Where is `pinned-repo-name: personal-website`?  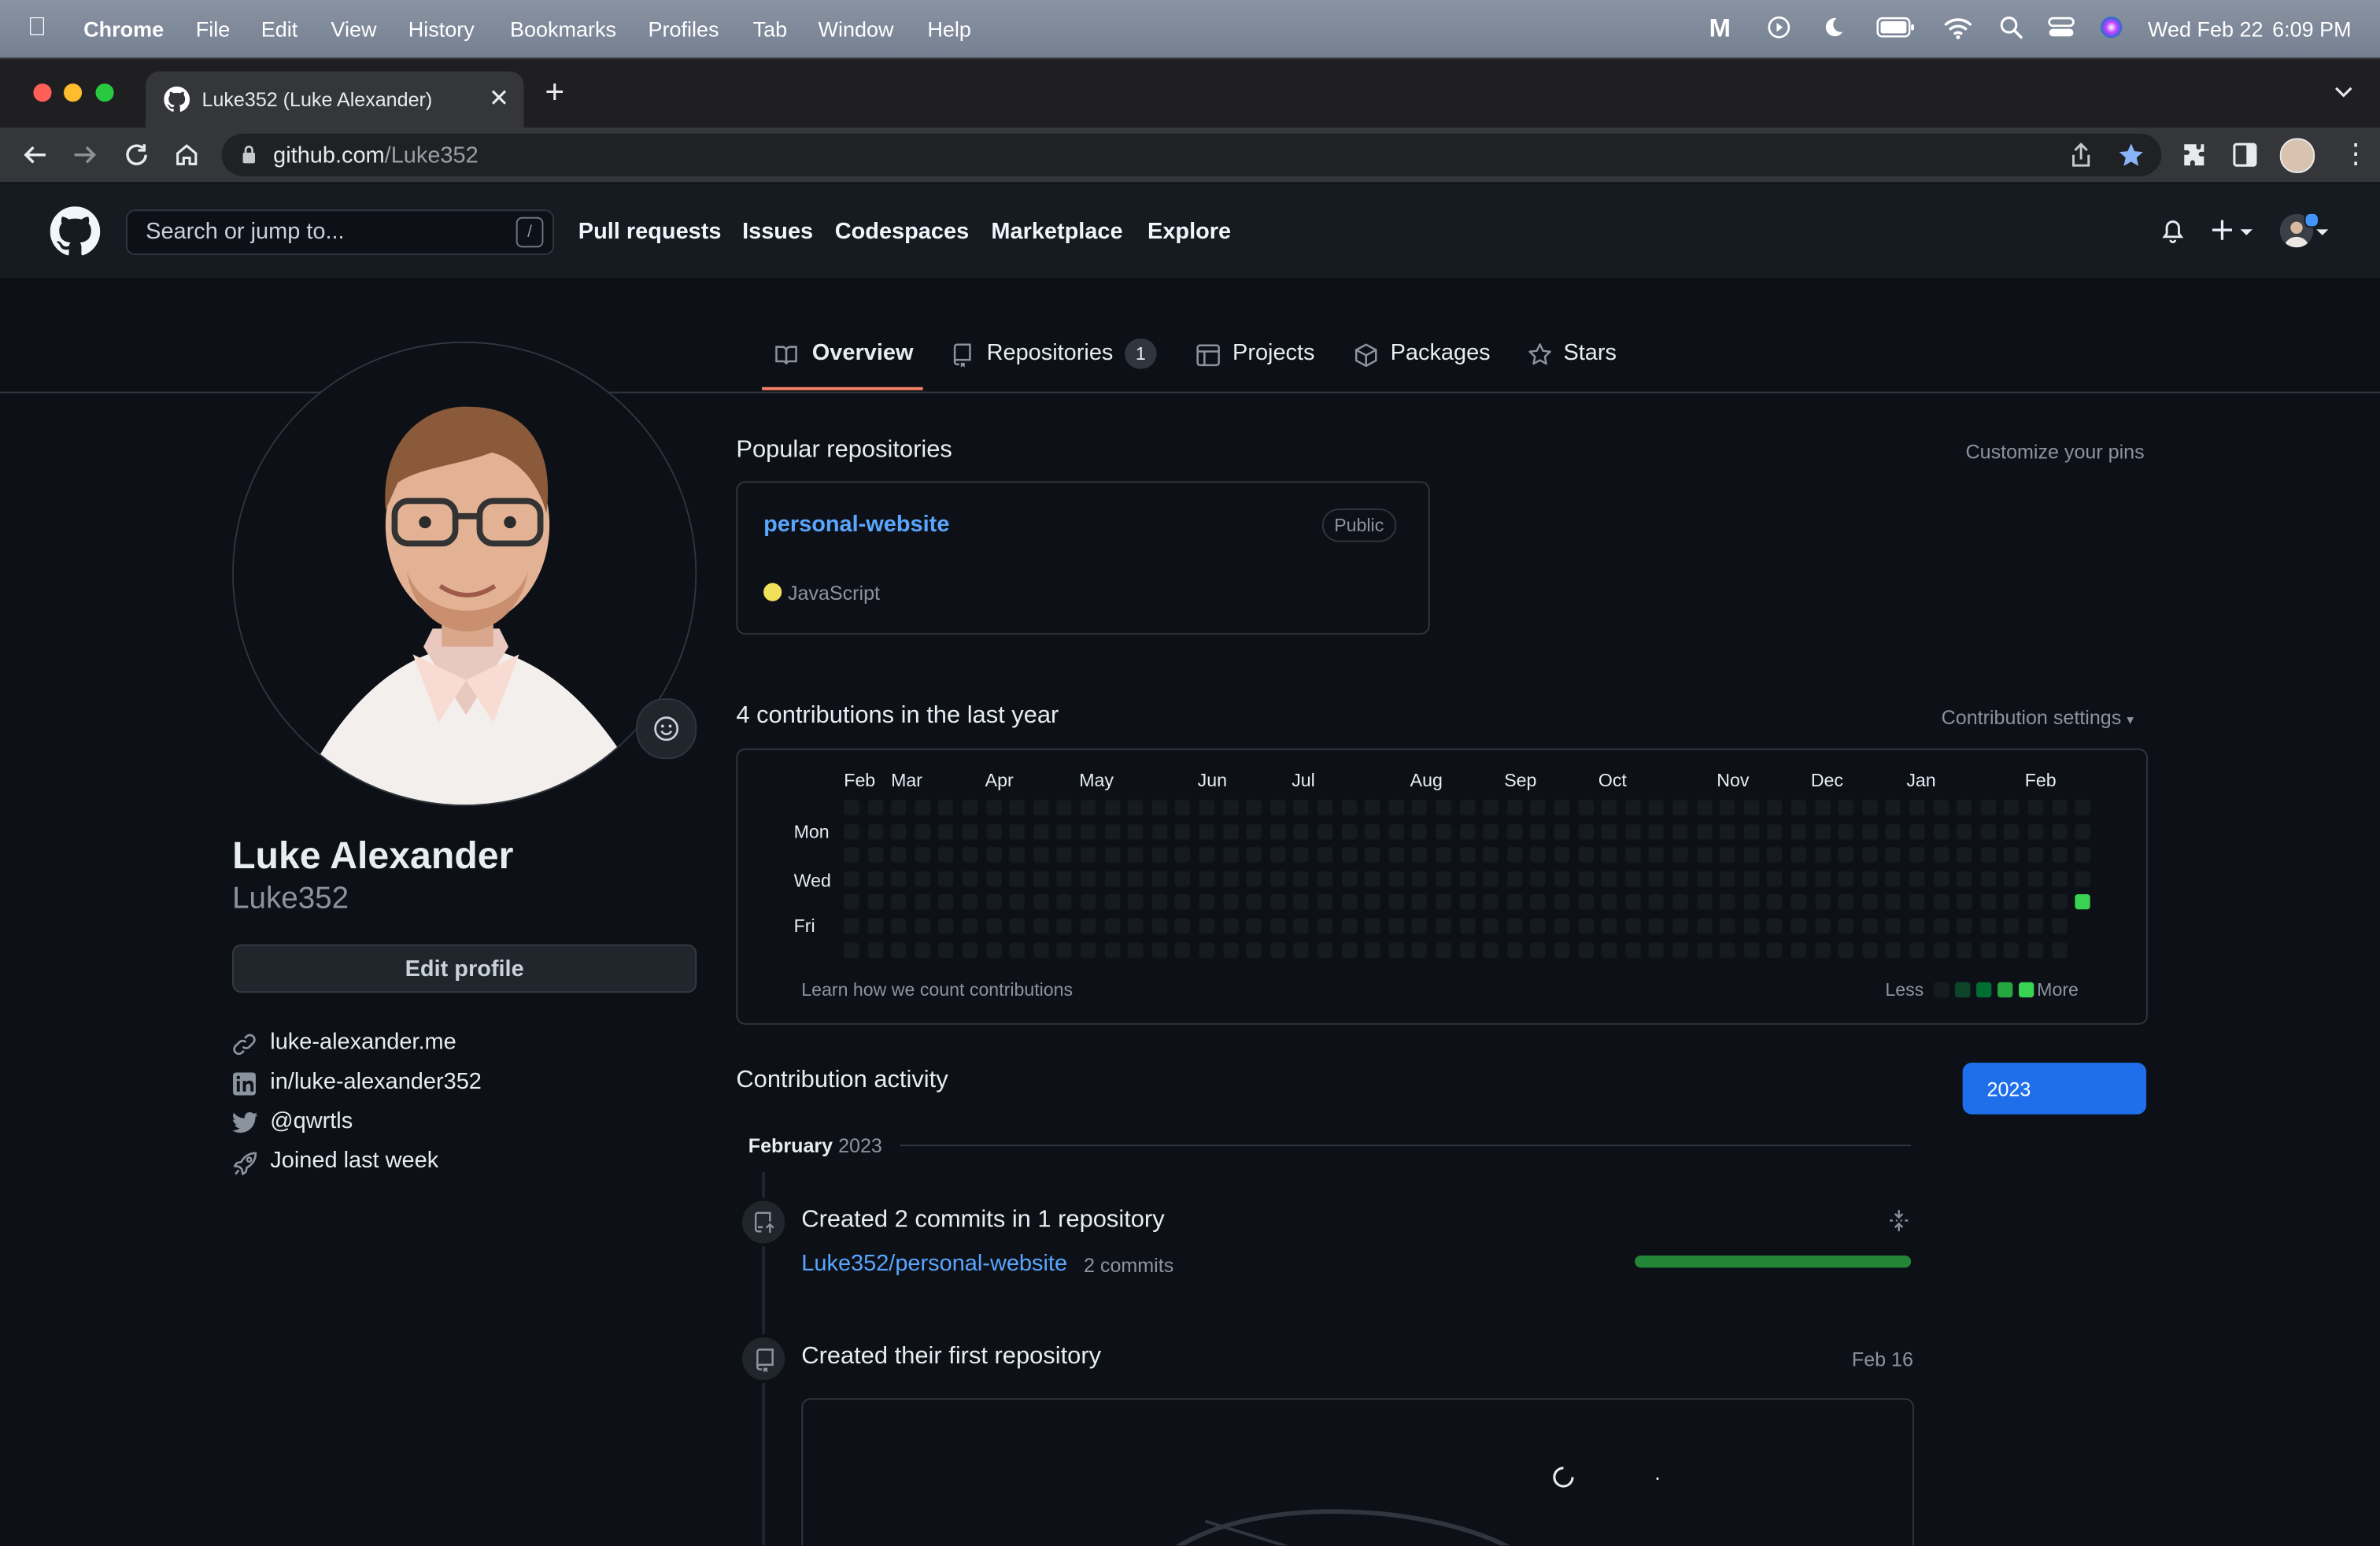
pinned-repo-name: personal-website is located at coordinates (856, 525).